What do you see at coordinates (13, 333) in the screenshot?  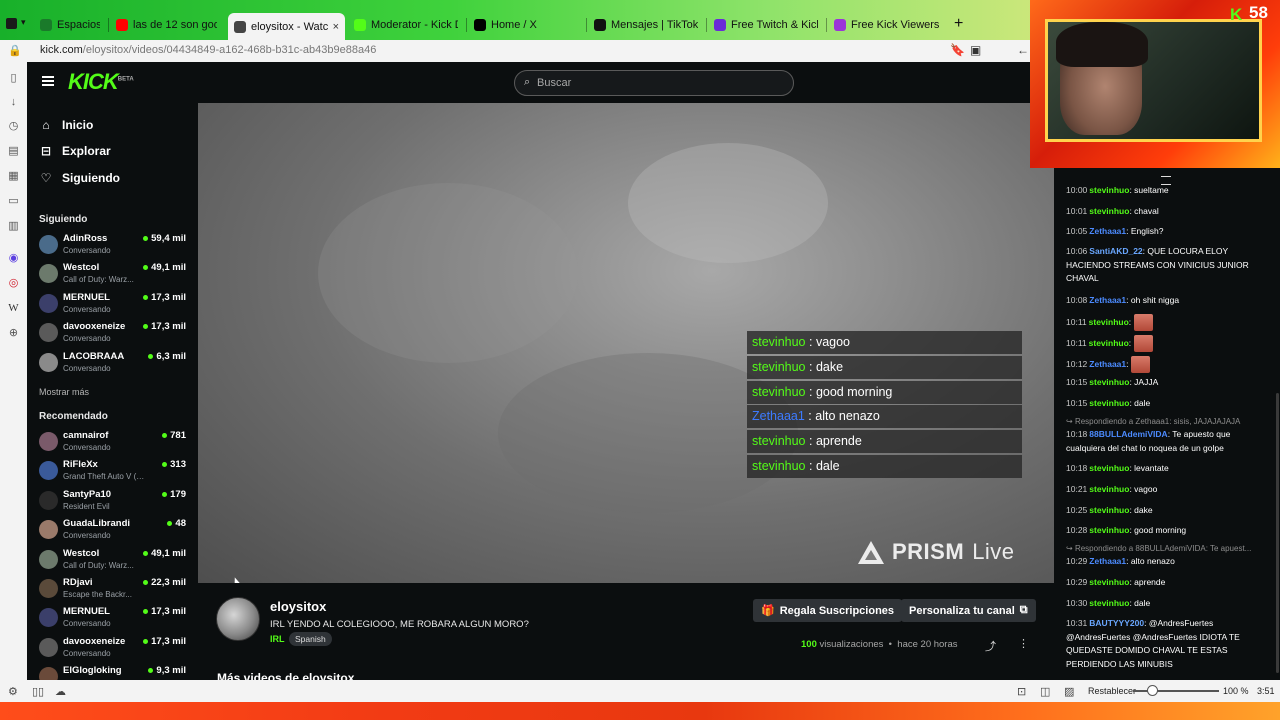 I see `add-panel-icon: ⊕` at bounding box center [13, 333].